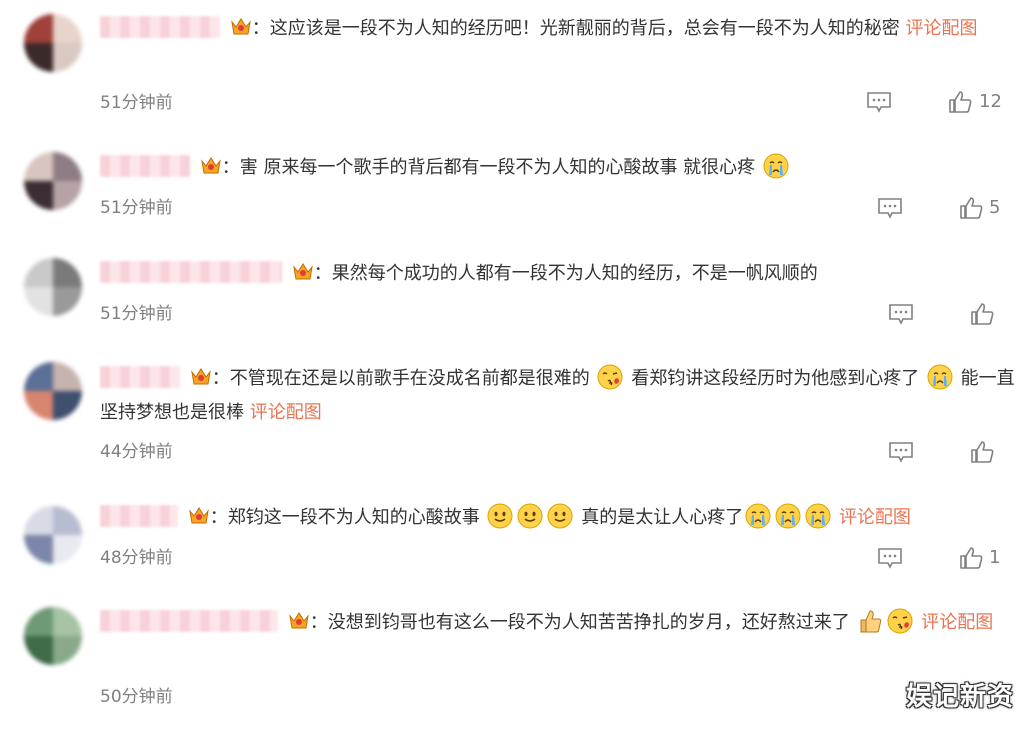  I want to click on comment-time: 48分钟前, so click(136, 558).